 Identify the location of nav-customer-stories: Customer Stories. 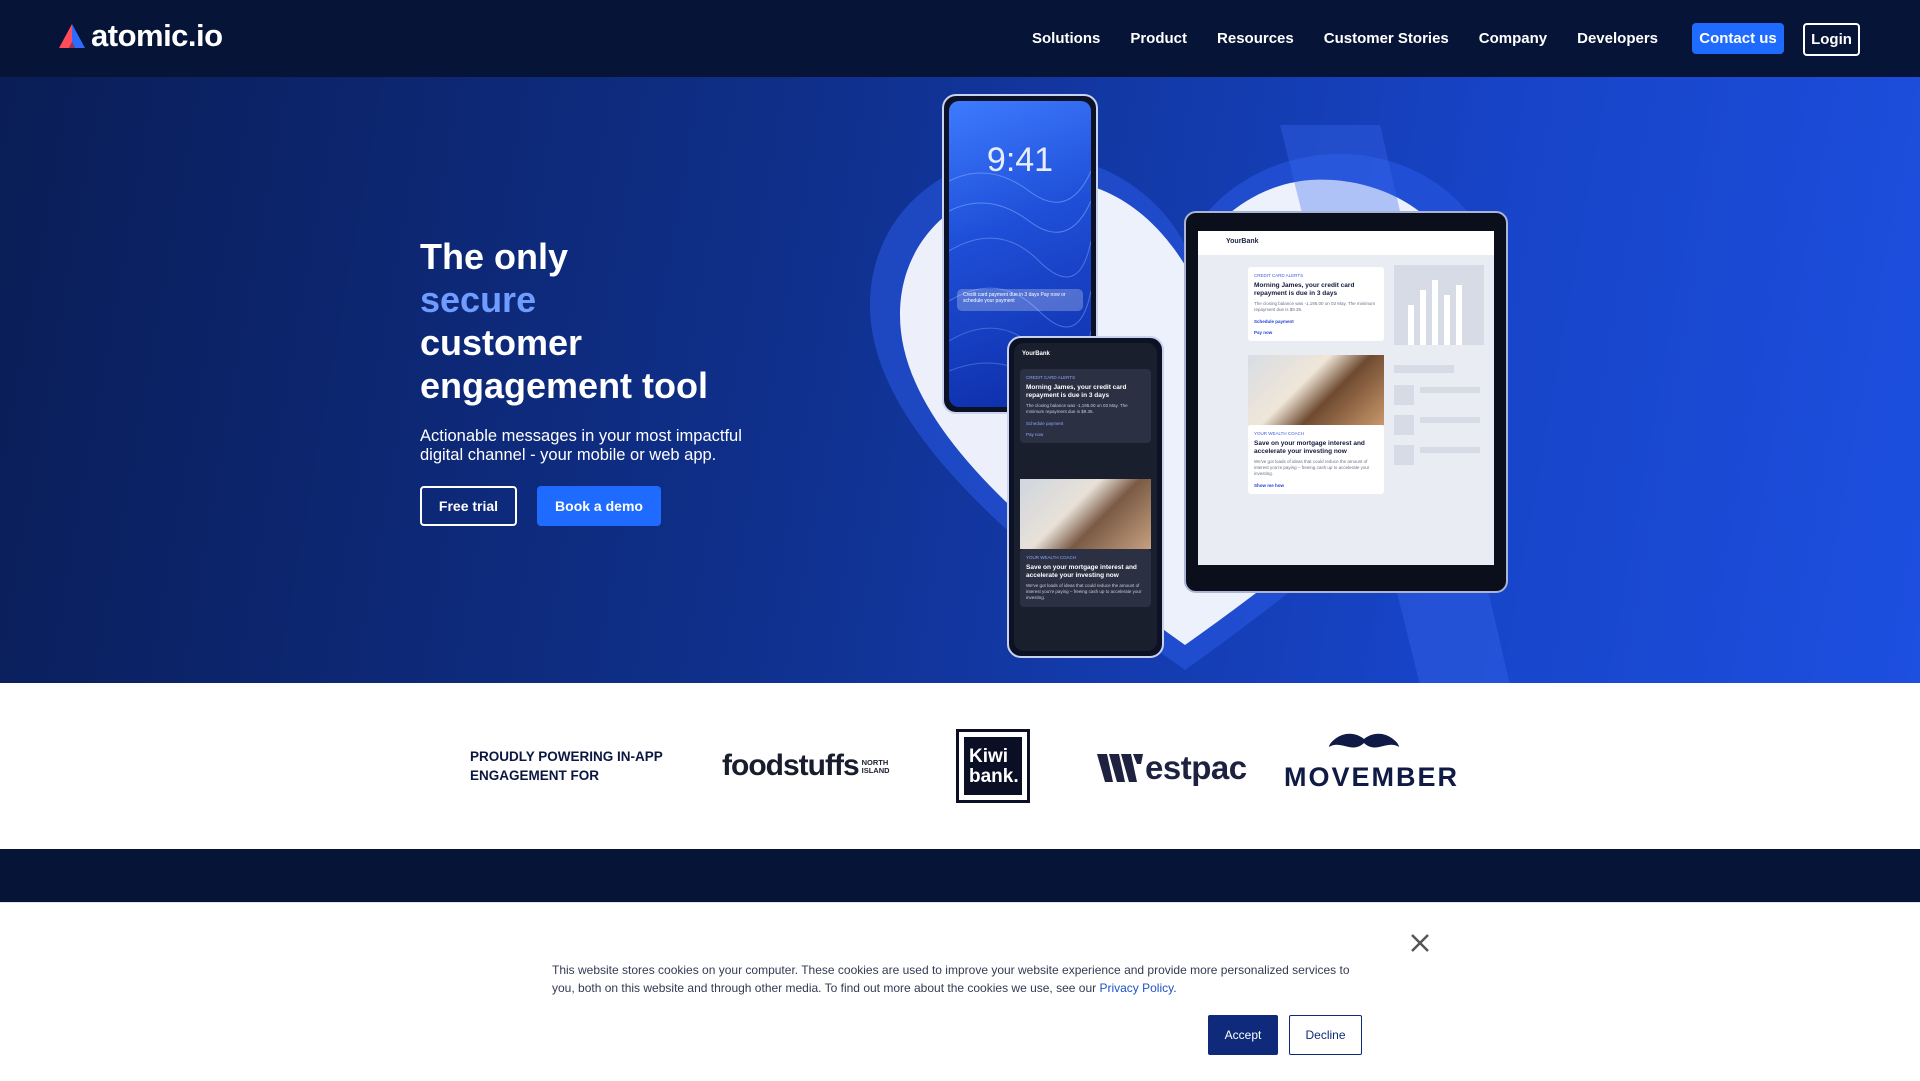
(1386, 38).